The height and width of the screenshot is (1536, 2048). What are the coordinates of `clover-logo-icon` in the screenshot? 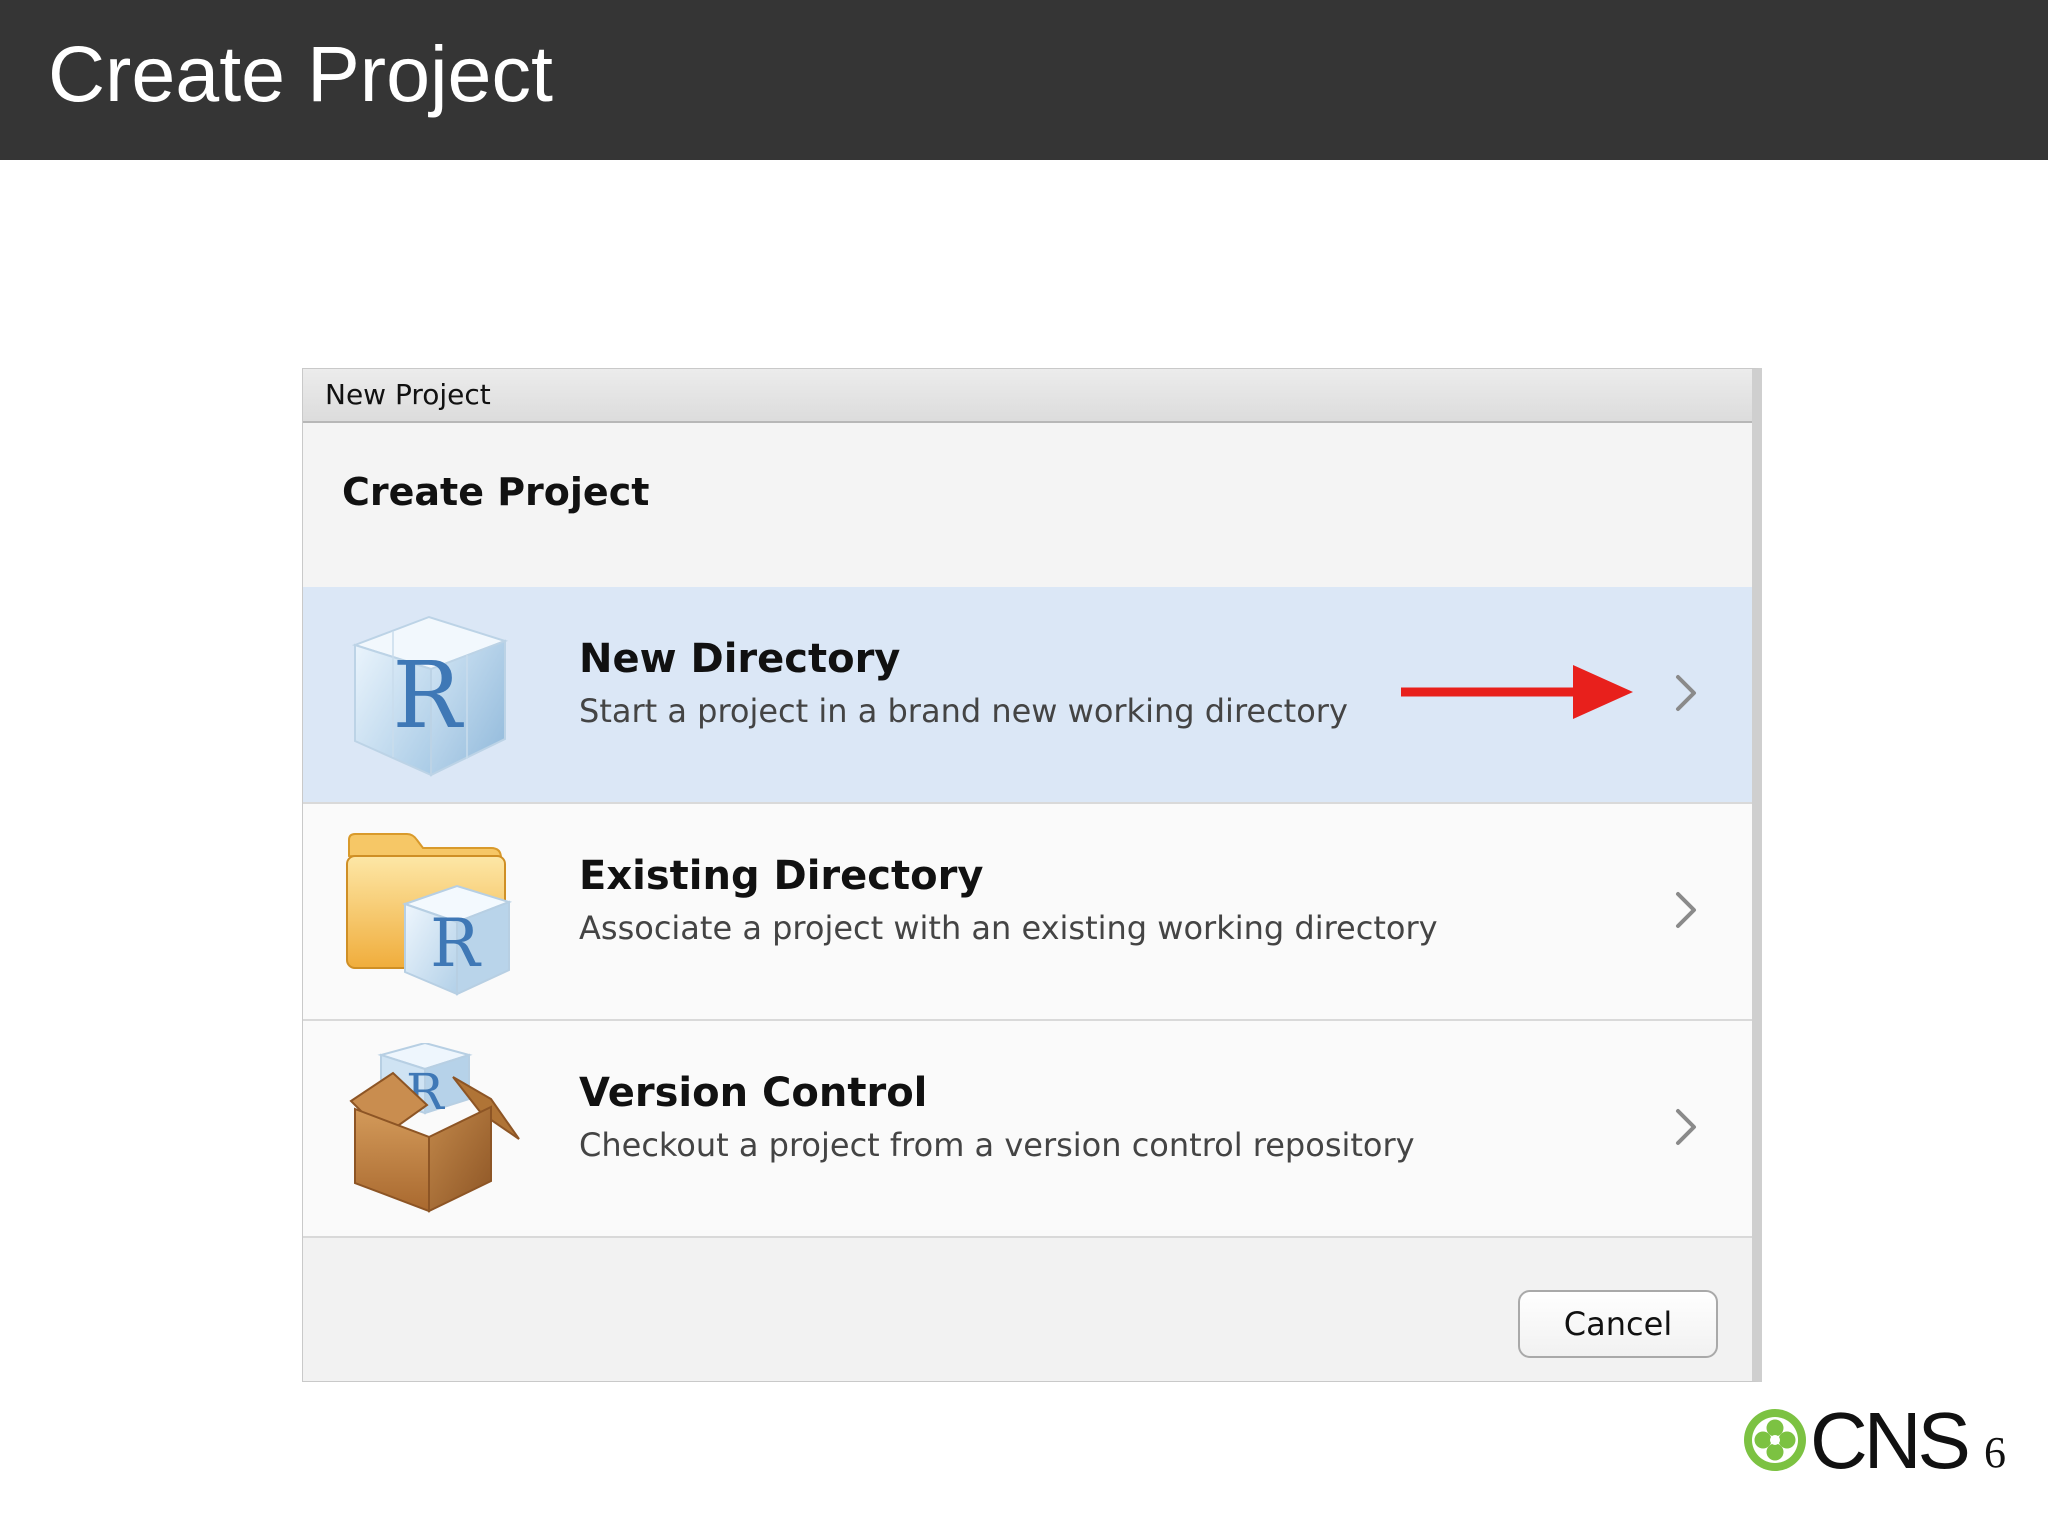 It's located at (1775, 1440).